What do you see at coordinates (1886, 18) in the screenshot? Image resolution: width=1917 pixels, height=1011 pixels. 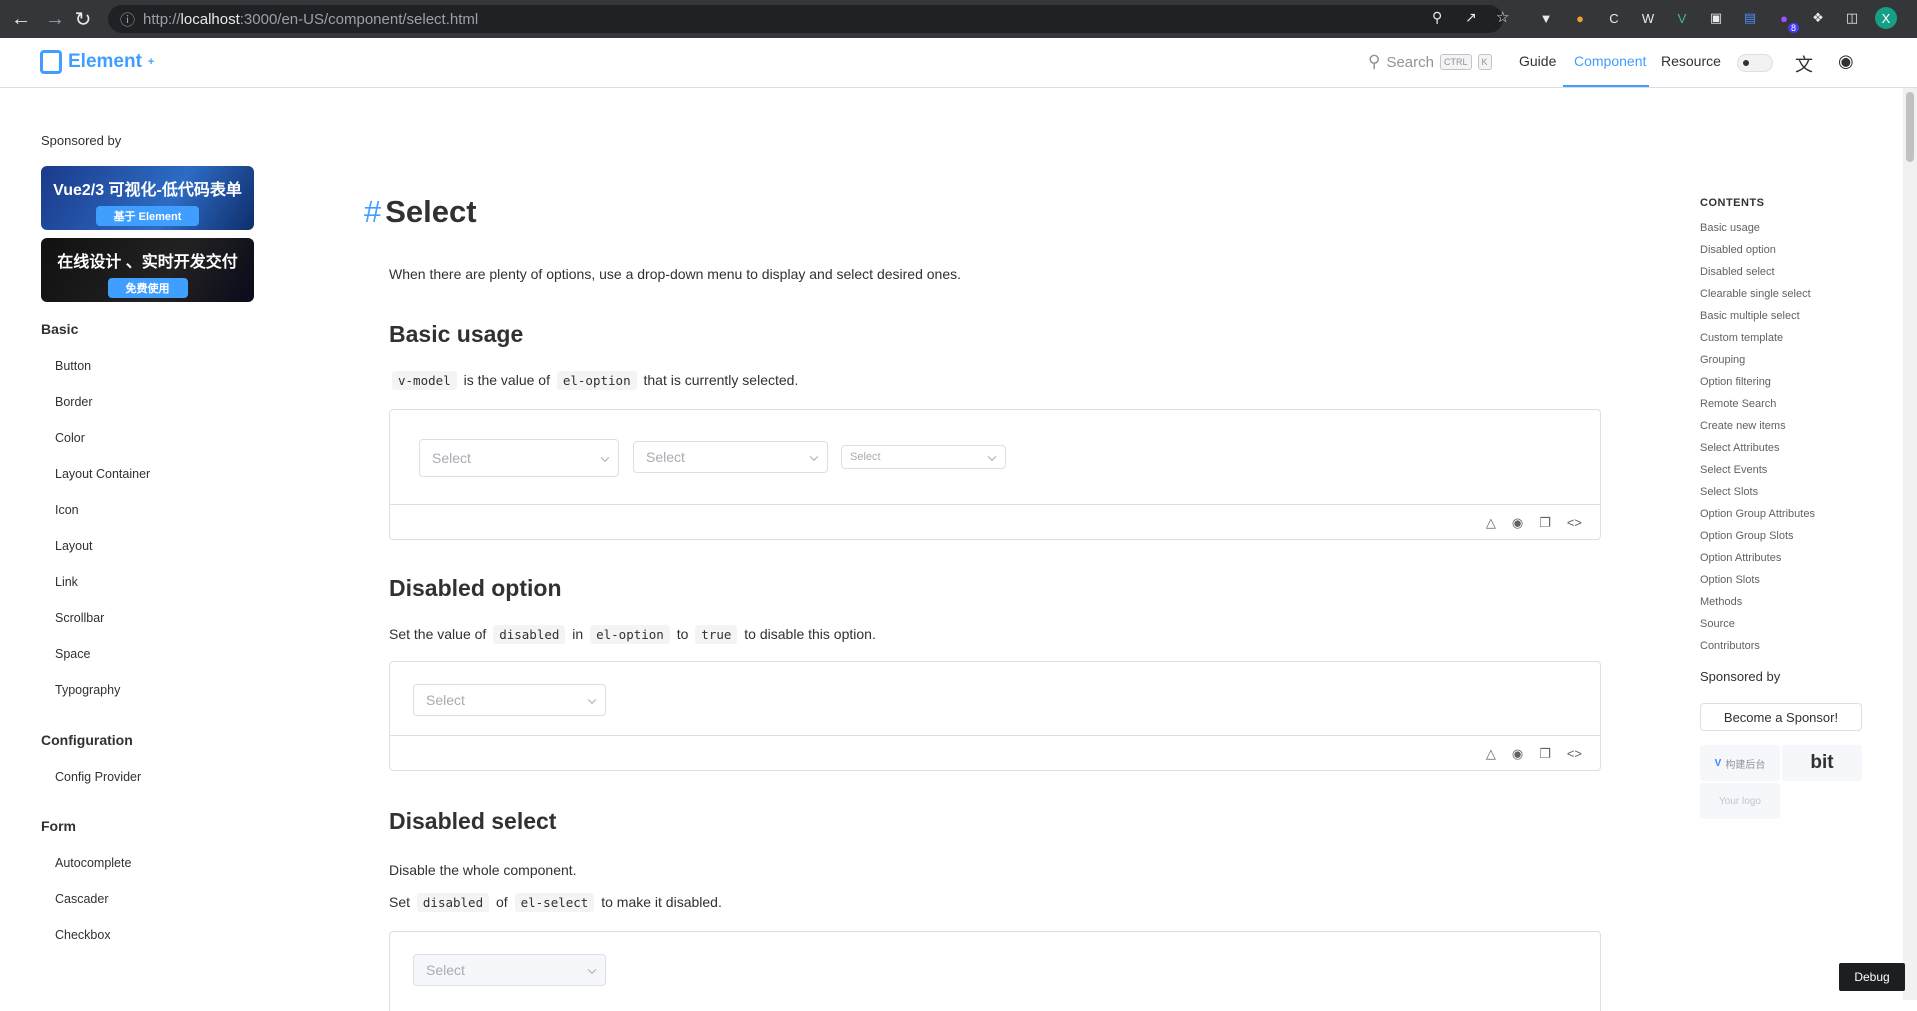 I see `profile-avatar: X` at bounding box center [1886, 18].